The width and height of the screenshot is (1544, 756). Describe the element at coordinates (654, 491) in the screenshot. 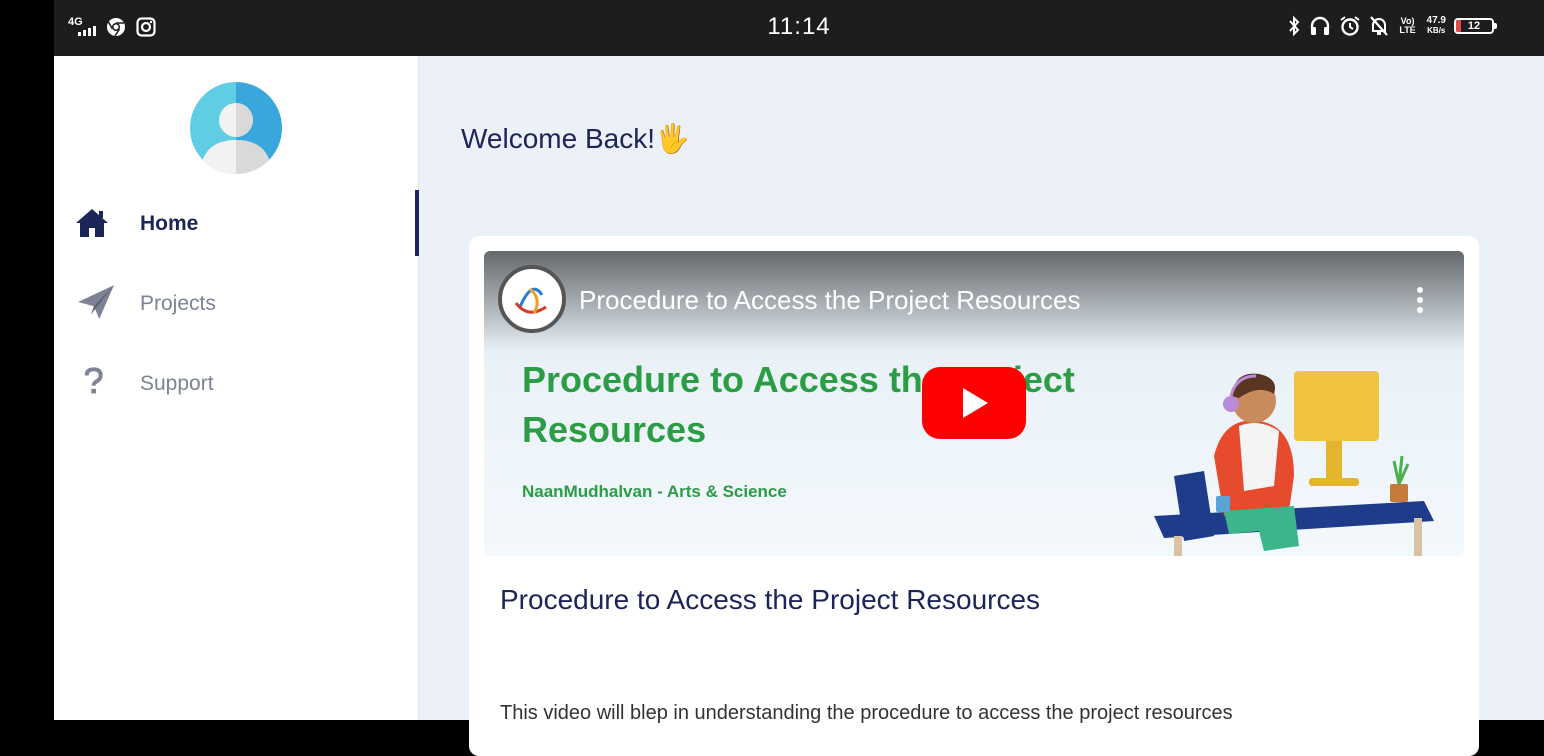

I see `thumbnail-subtitle: NaanMudhalvan - Arts & Science` at that location.